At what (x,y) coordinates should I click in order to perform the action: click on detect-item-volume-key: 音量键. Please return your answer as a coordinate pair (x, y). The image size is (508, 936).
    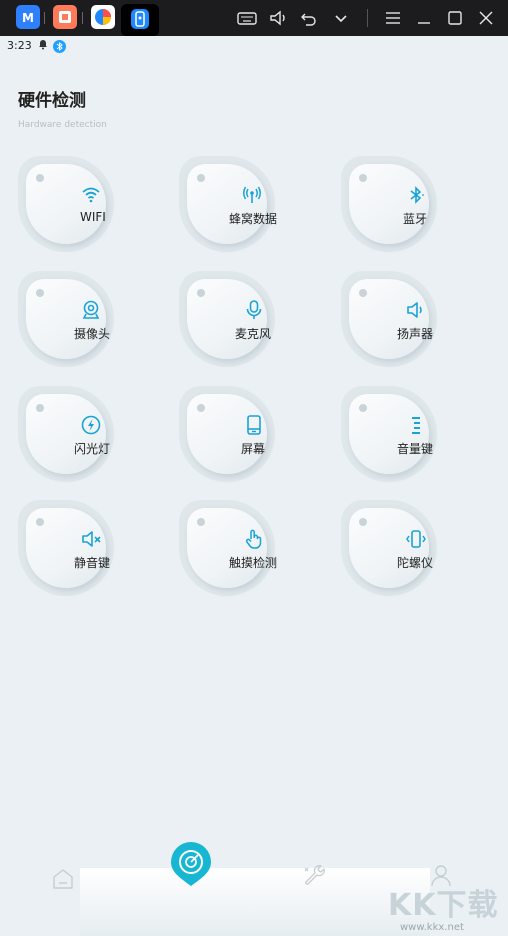
    Looking at the image, I should click on (390, 435).